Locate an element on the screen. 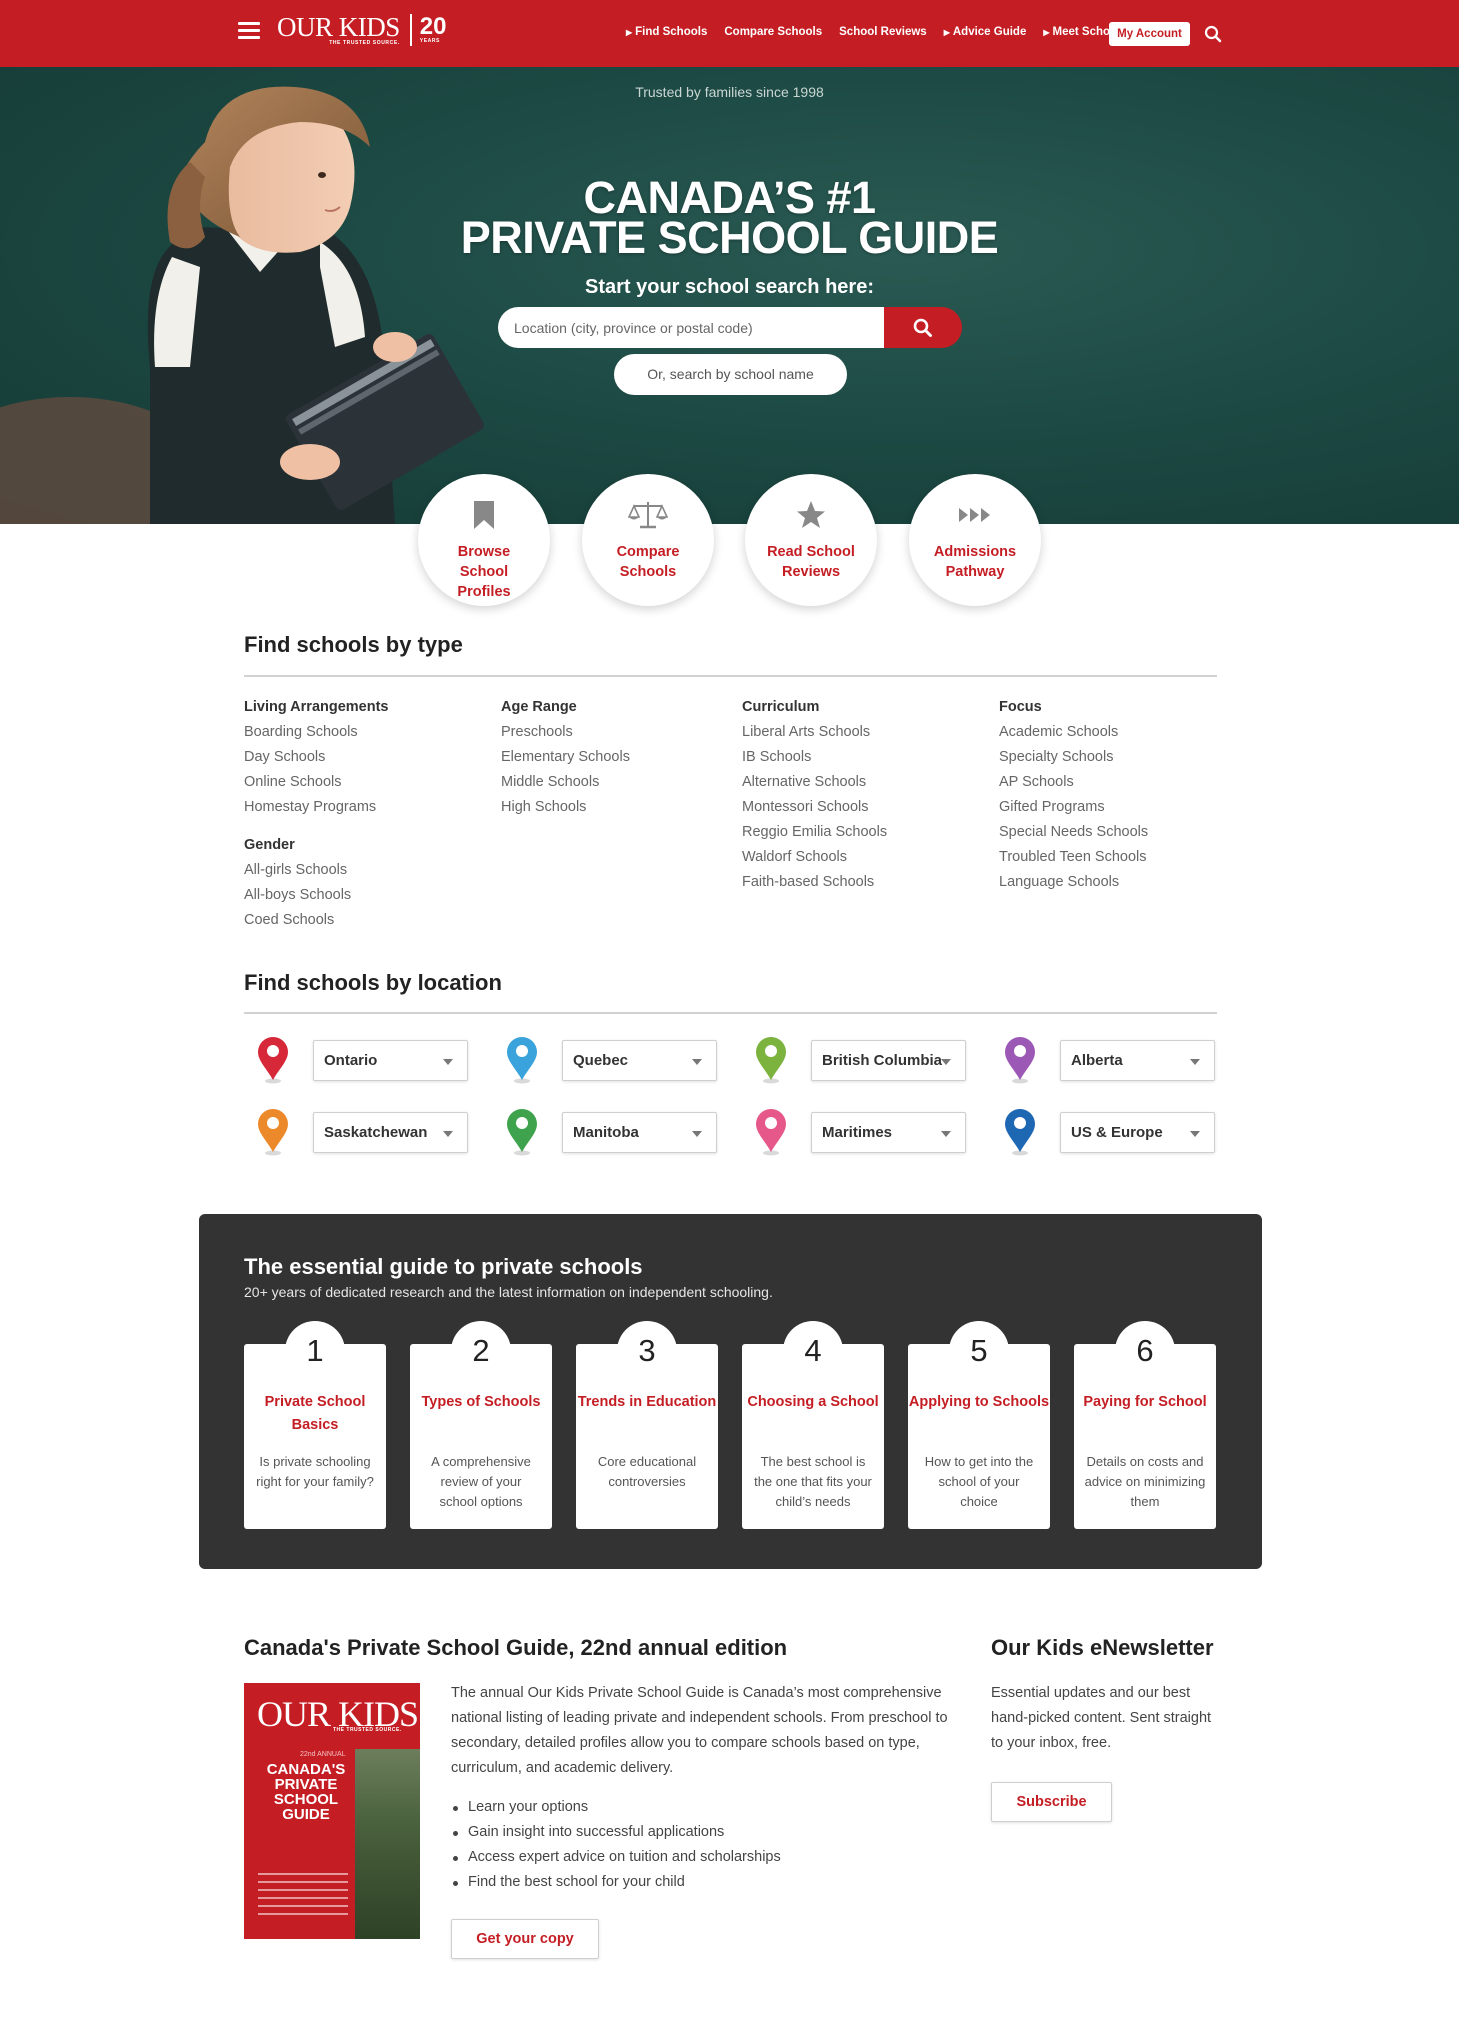 The height and width of the screenshot is (2039, 1459). type-link: Special Needs Schools is located at coordinates (1073, 834).